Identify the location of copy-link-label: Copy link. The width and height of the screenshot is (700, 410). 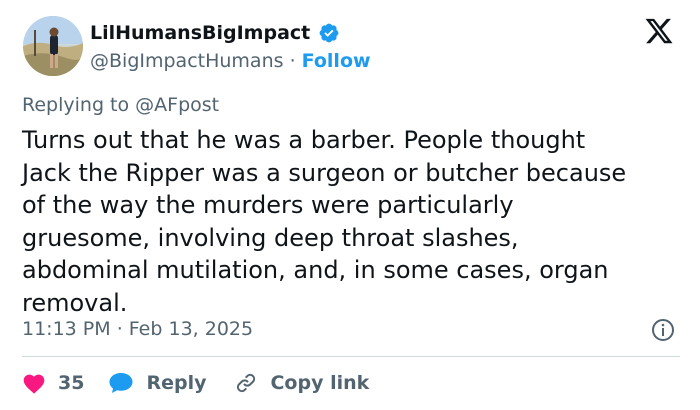
(320, 383).